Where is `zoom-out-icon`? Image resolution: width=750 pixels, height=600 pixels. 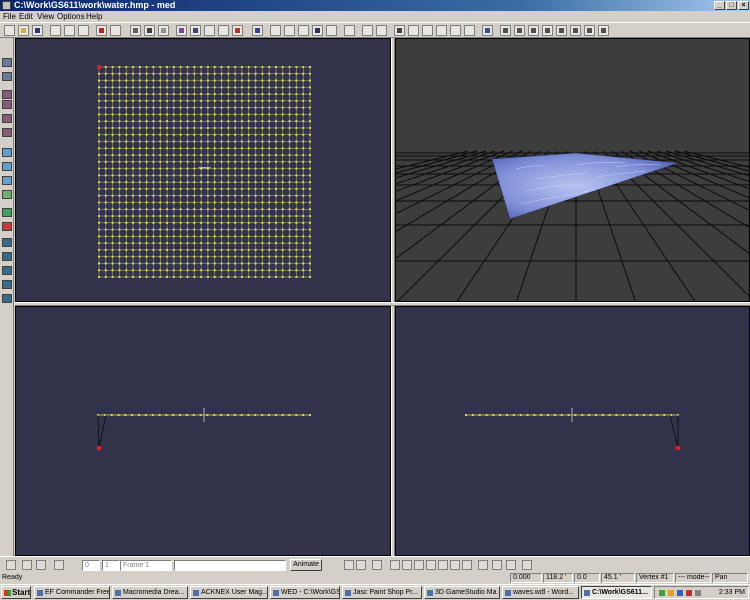
zoom-out-icon is located at coordinates (455, 565).